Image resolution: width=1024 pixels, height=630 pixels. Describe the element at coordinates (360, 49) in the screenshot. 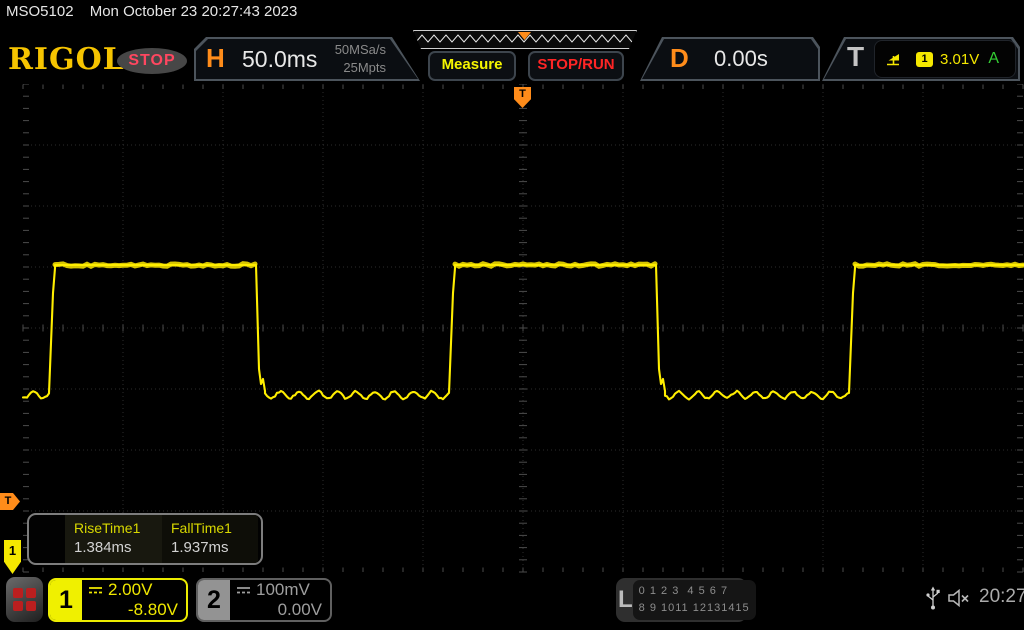

I see `sample-rate: 50MSa/s` at that location.